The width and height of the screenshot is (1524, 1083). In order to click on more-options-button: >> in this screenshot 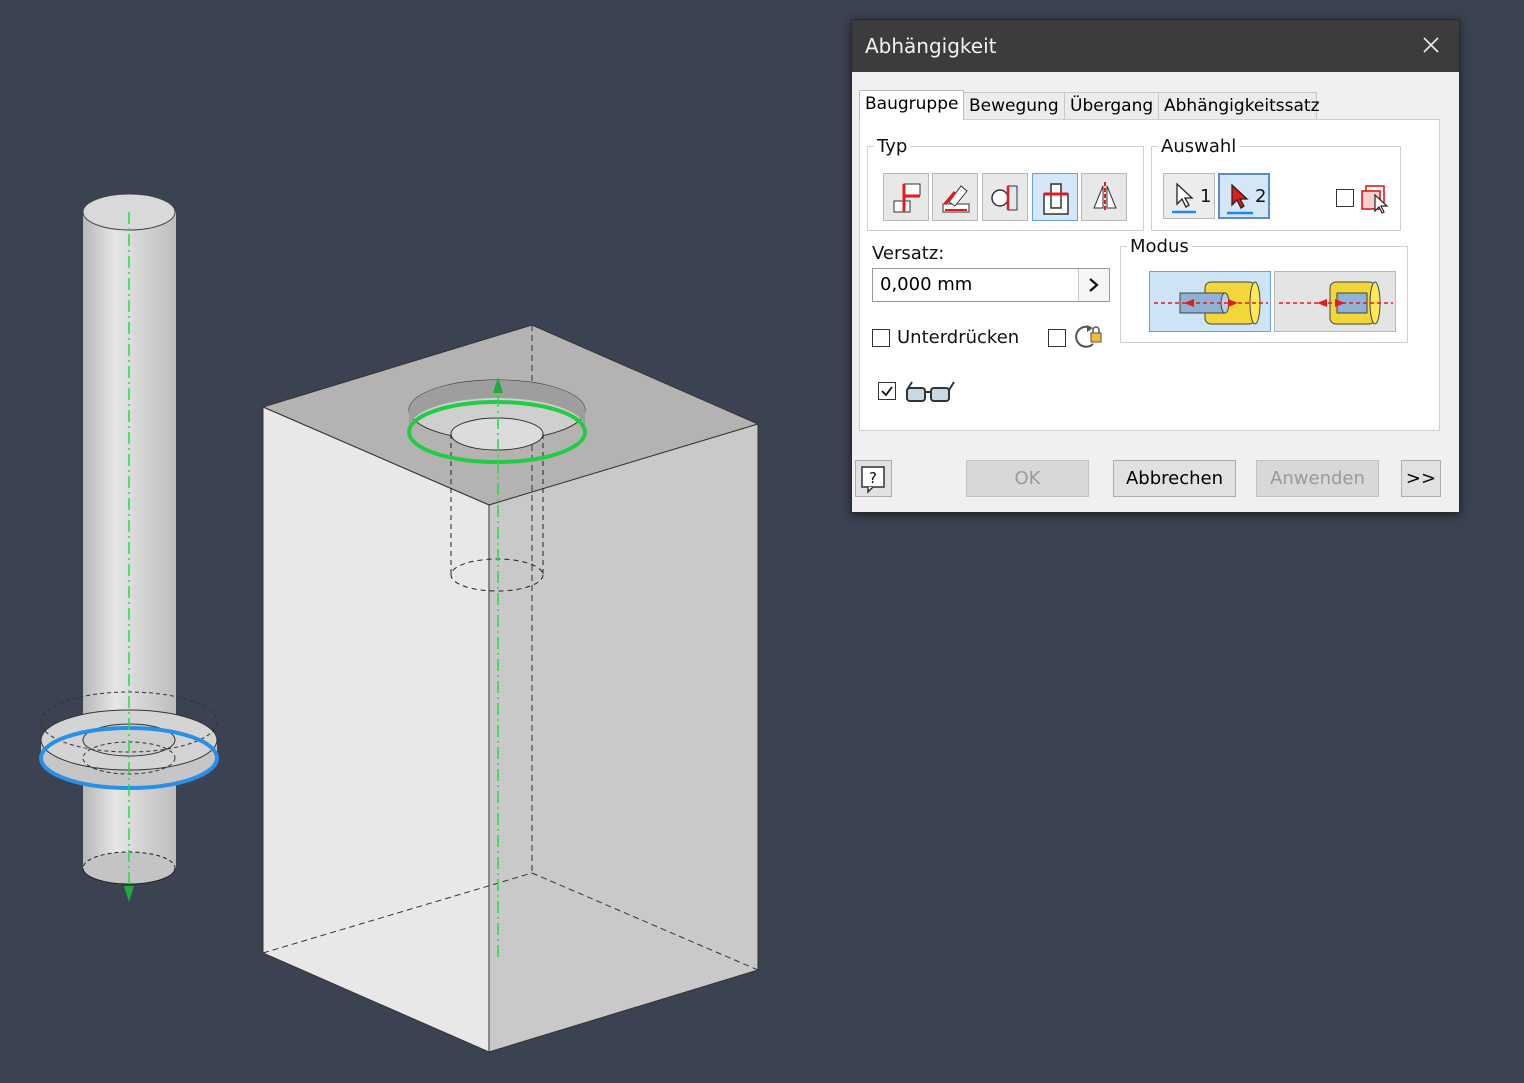, I will do `click(1421, 478)`.